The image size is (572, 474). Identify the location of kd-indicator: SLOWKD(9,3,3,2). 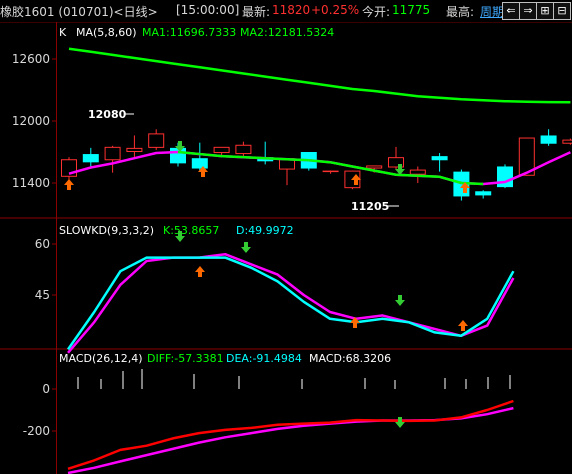
(106, 230).